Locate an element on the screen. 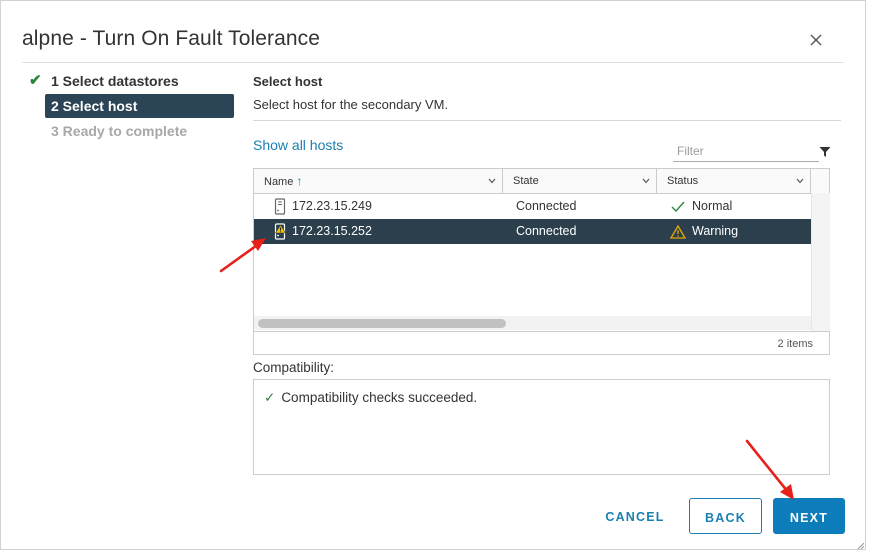 This screenshot has height=553, width=872. close-icon is located at coordinates (816, 40).